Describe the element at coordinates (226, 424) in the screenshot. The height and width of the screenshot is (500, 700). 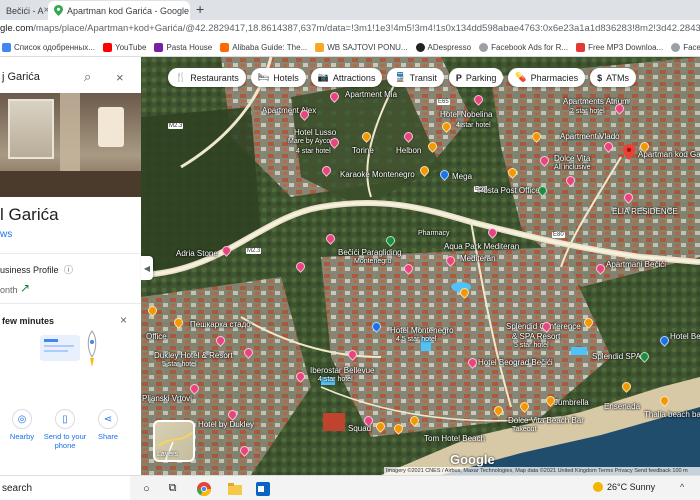
I see `map-label: Hotel by Dukley` at that location.